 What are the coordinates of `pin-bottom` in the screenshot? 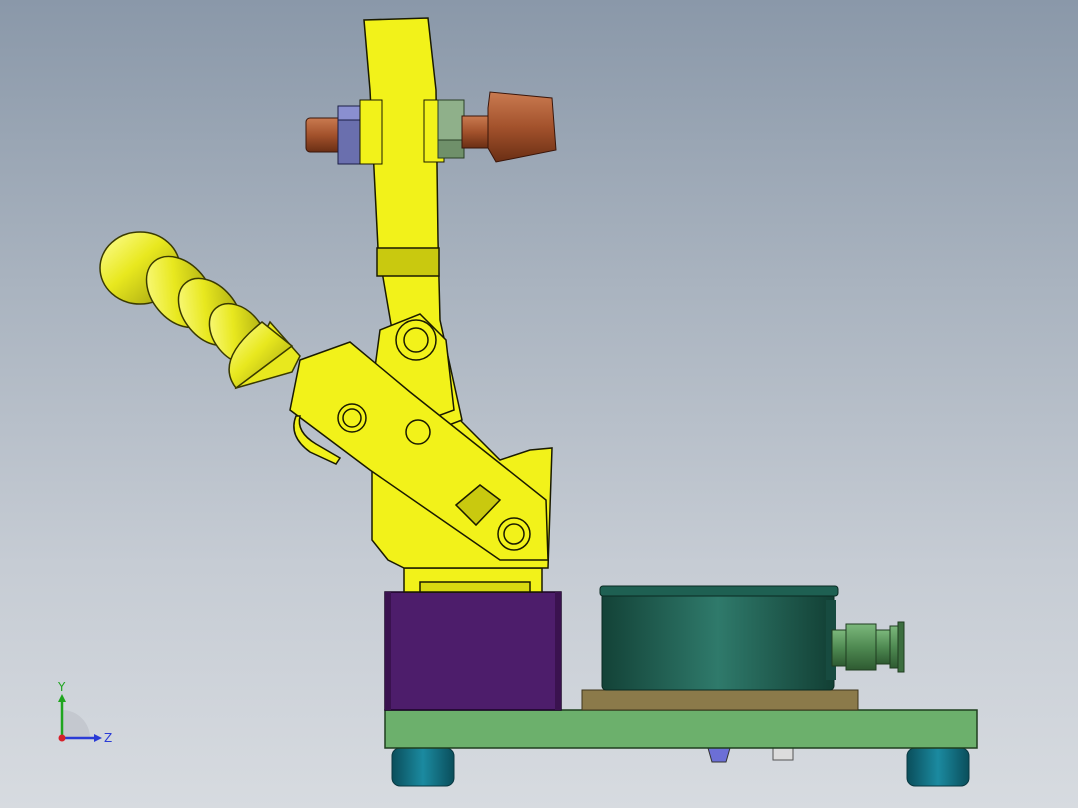 It's located at (719, 755).